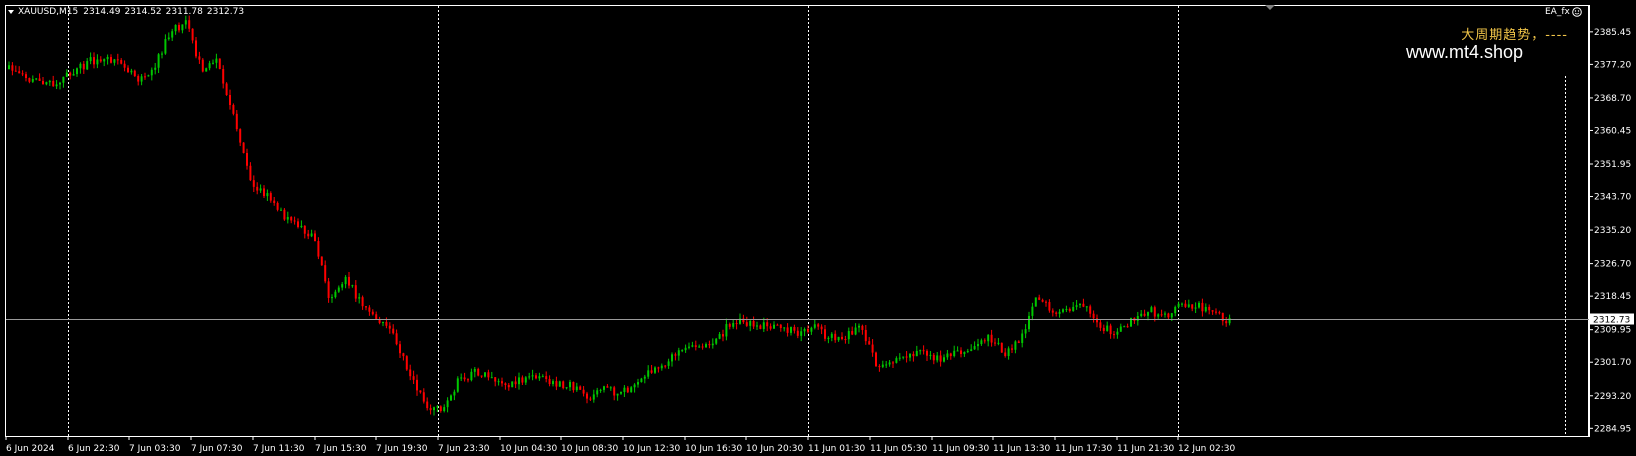  I want to click on price-tick-label: 2385.45, so click(1612, 33).